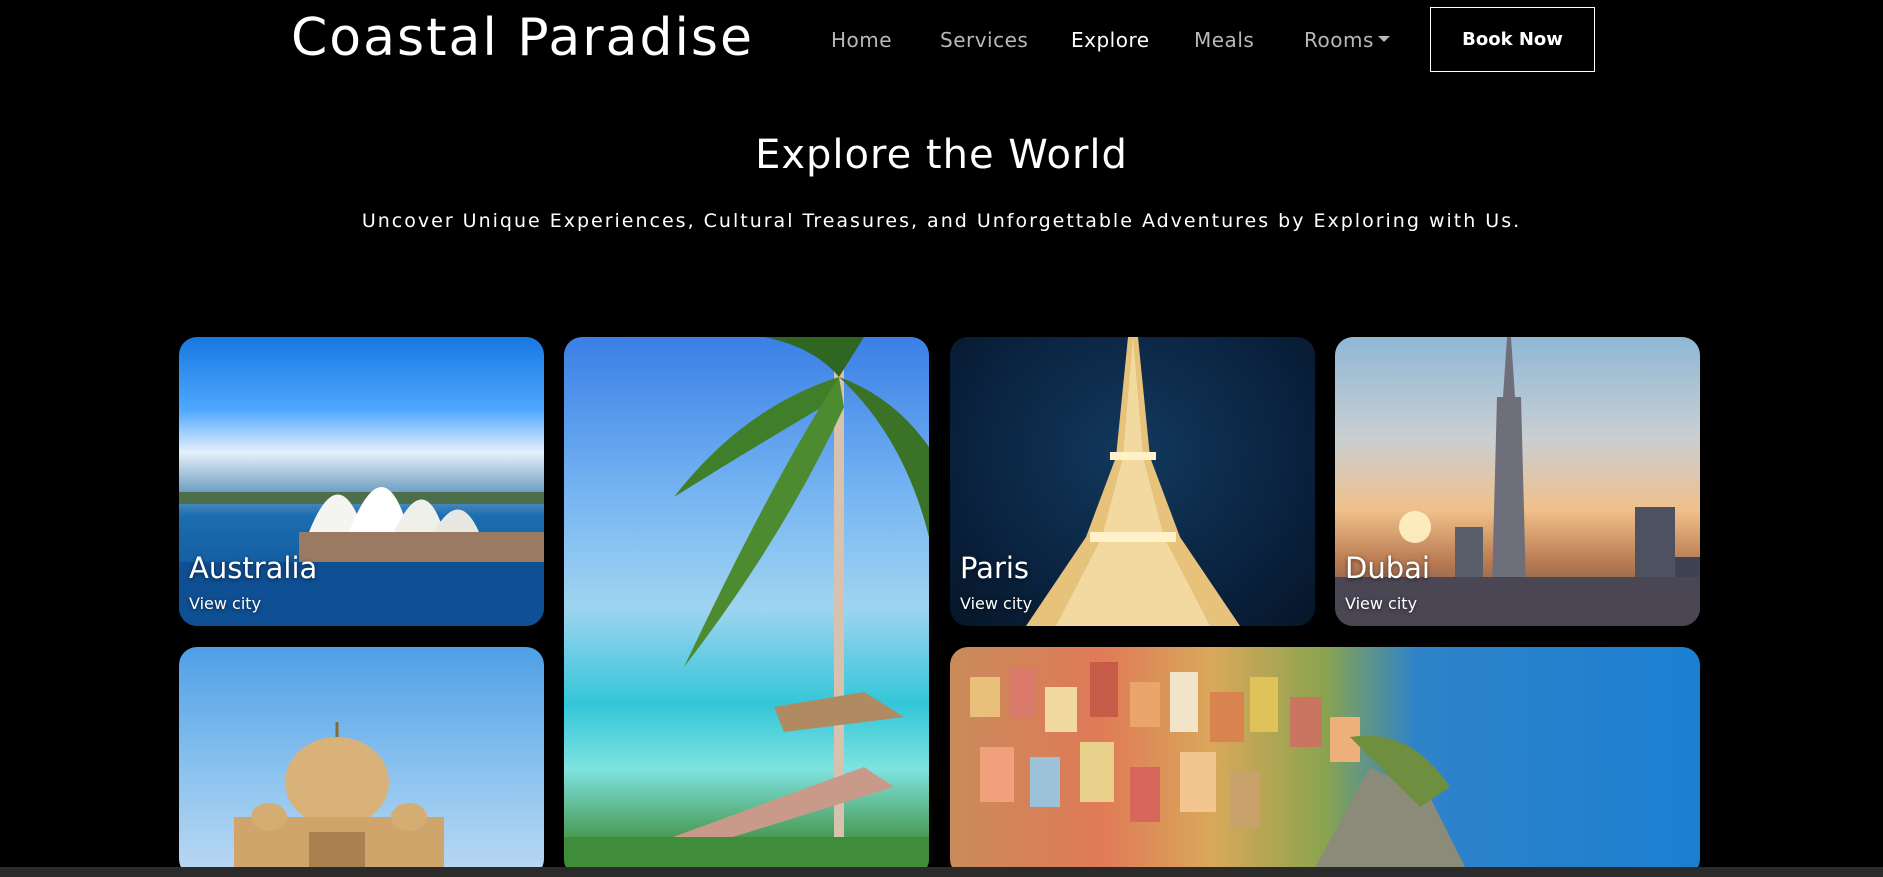  What do you see at coordinates (1132, 481) in the screenshot?
I see `destination-card-paris: Paris View city` at bounding box center [1132, 481].